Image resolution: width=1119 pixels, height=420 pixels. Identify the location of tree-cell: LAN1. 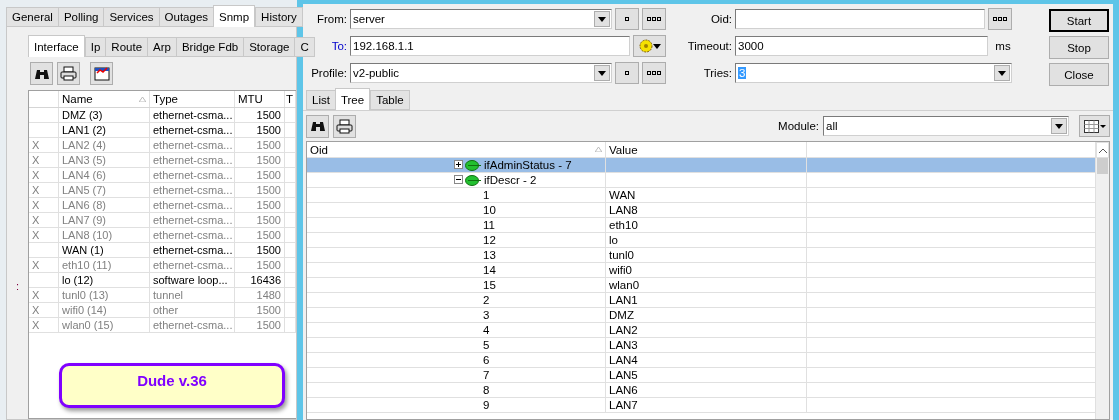
(706, 300).